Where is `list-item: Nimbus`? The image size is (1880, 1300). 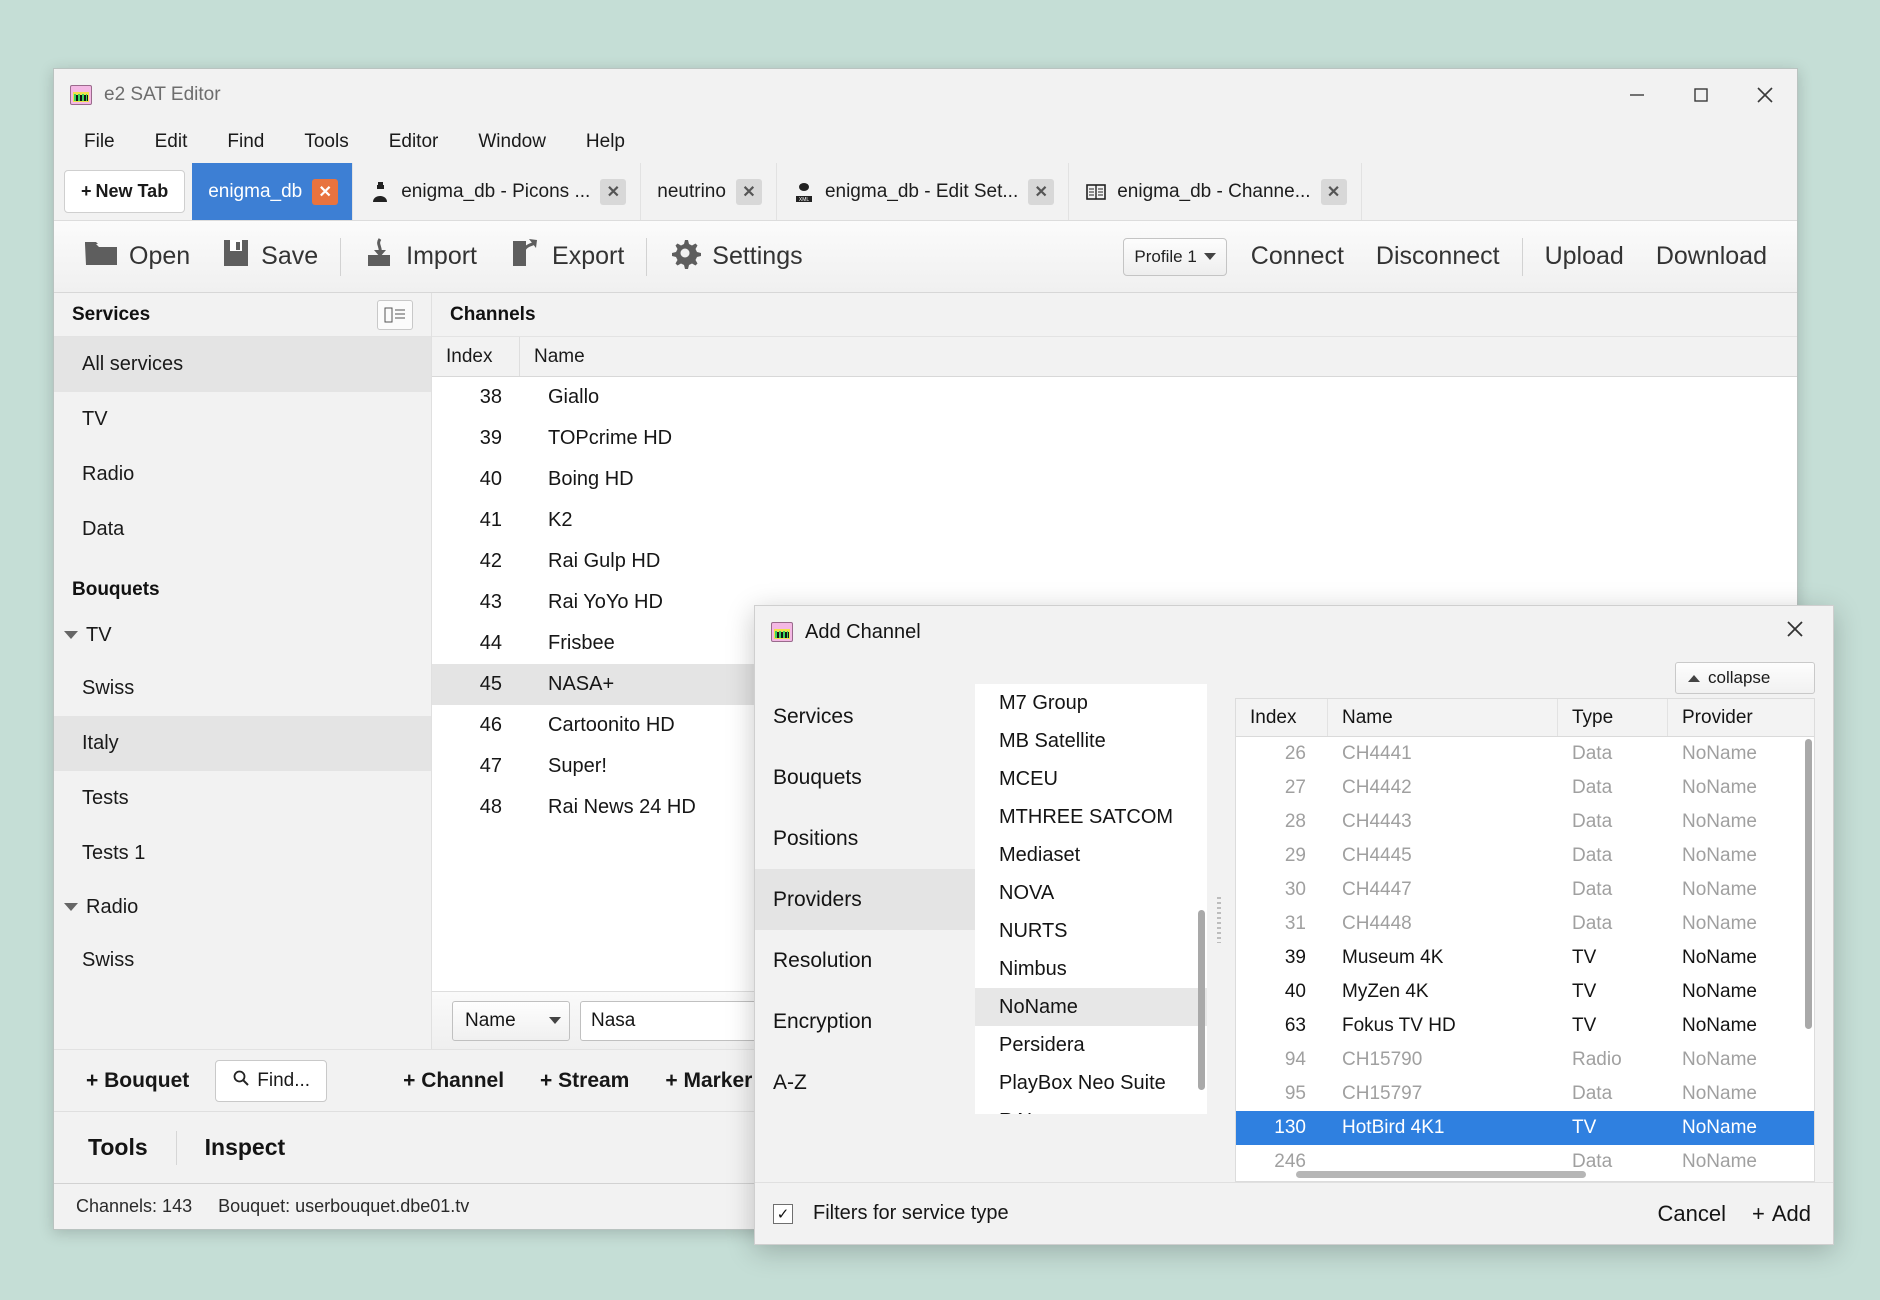
list-item: Nimbus is located at coordinates (1091, 969).